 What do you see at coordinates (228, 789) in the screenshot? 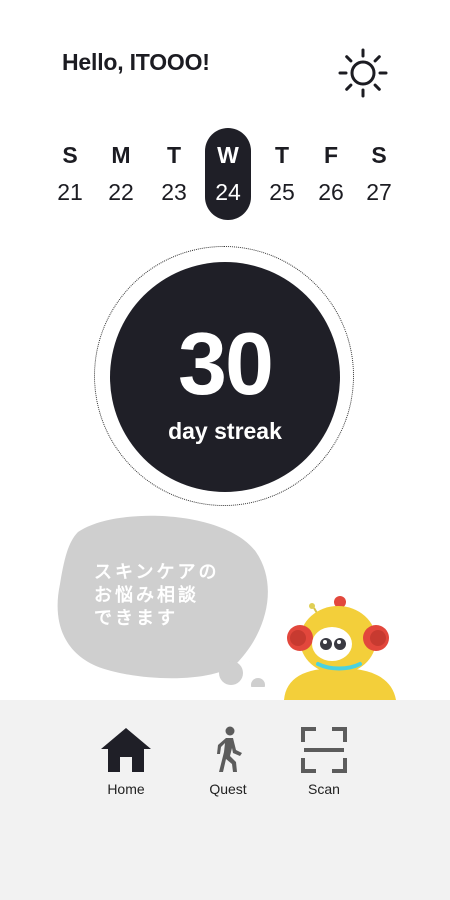
I see `nav-quest-label: Quest` at bounding box center [228, 789].